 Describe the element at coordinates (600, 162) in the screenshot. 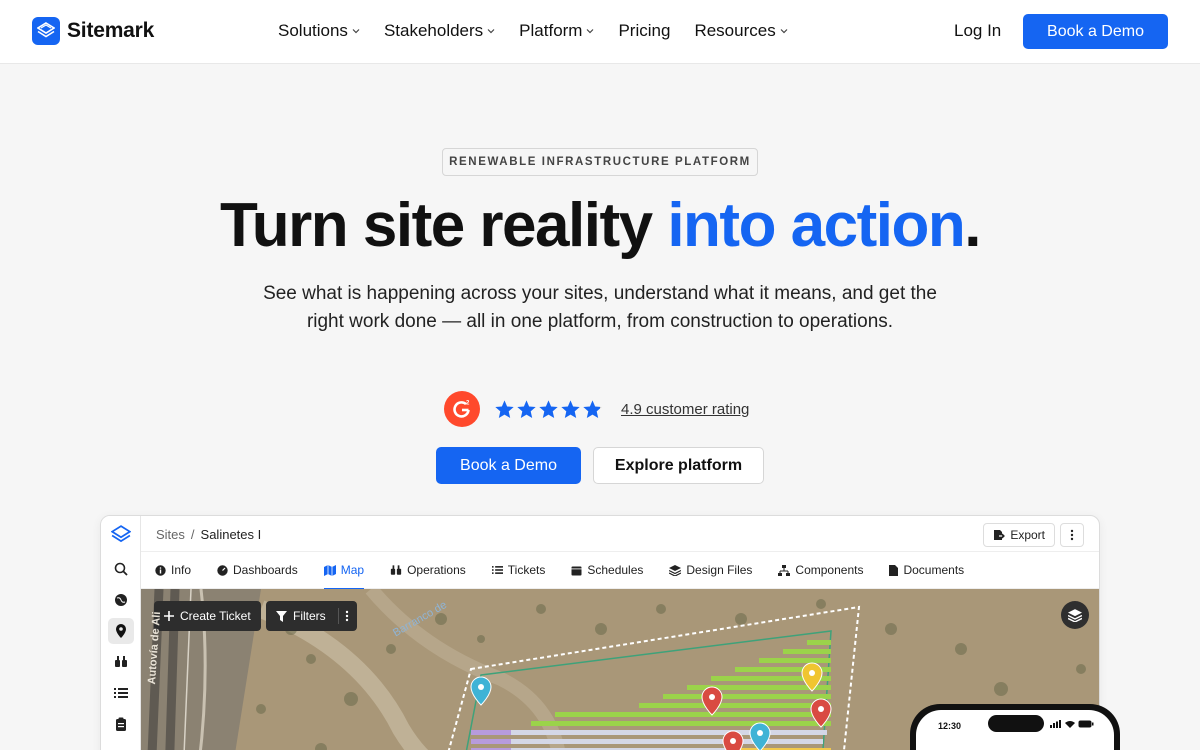

I see `eyebrow-badge: RENEWABLE INFRASTRUCTURE PLATFORM` at that location.